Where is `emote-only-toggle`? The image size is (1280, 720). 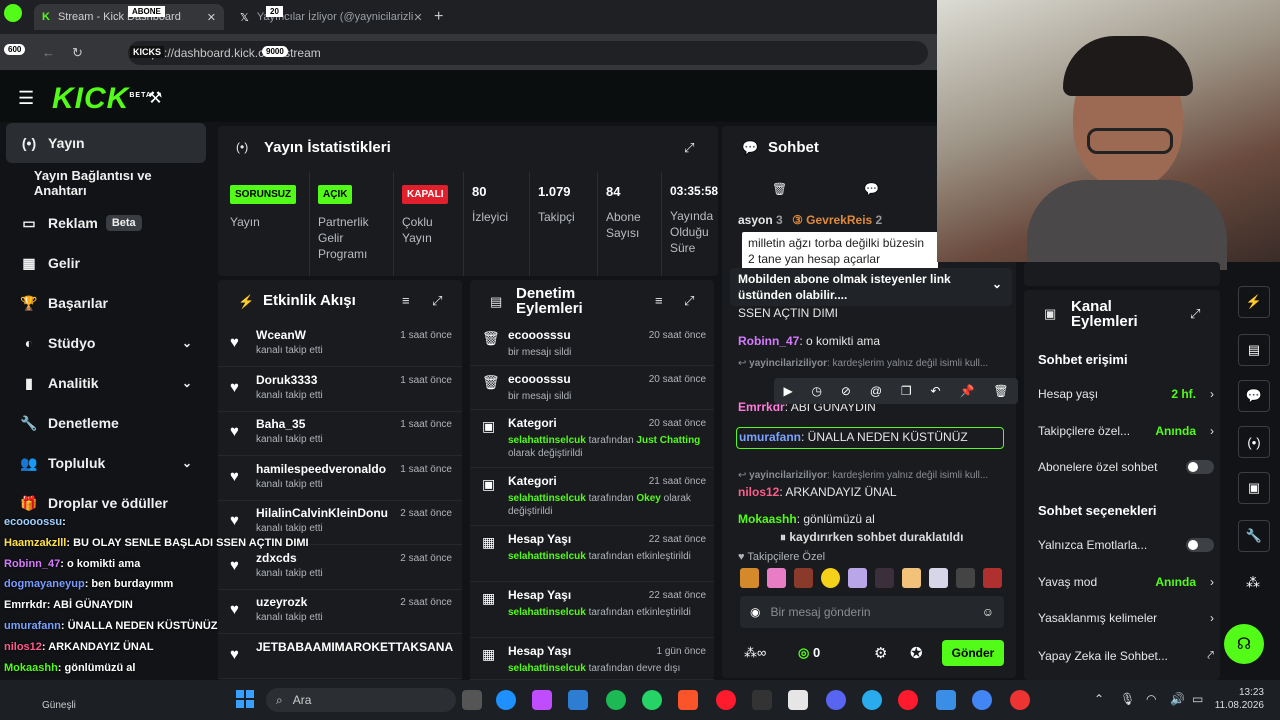 emote-only-toggle is located at coordinates (1200, 545).